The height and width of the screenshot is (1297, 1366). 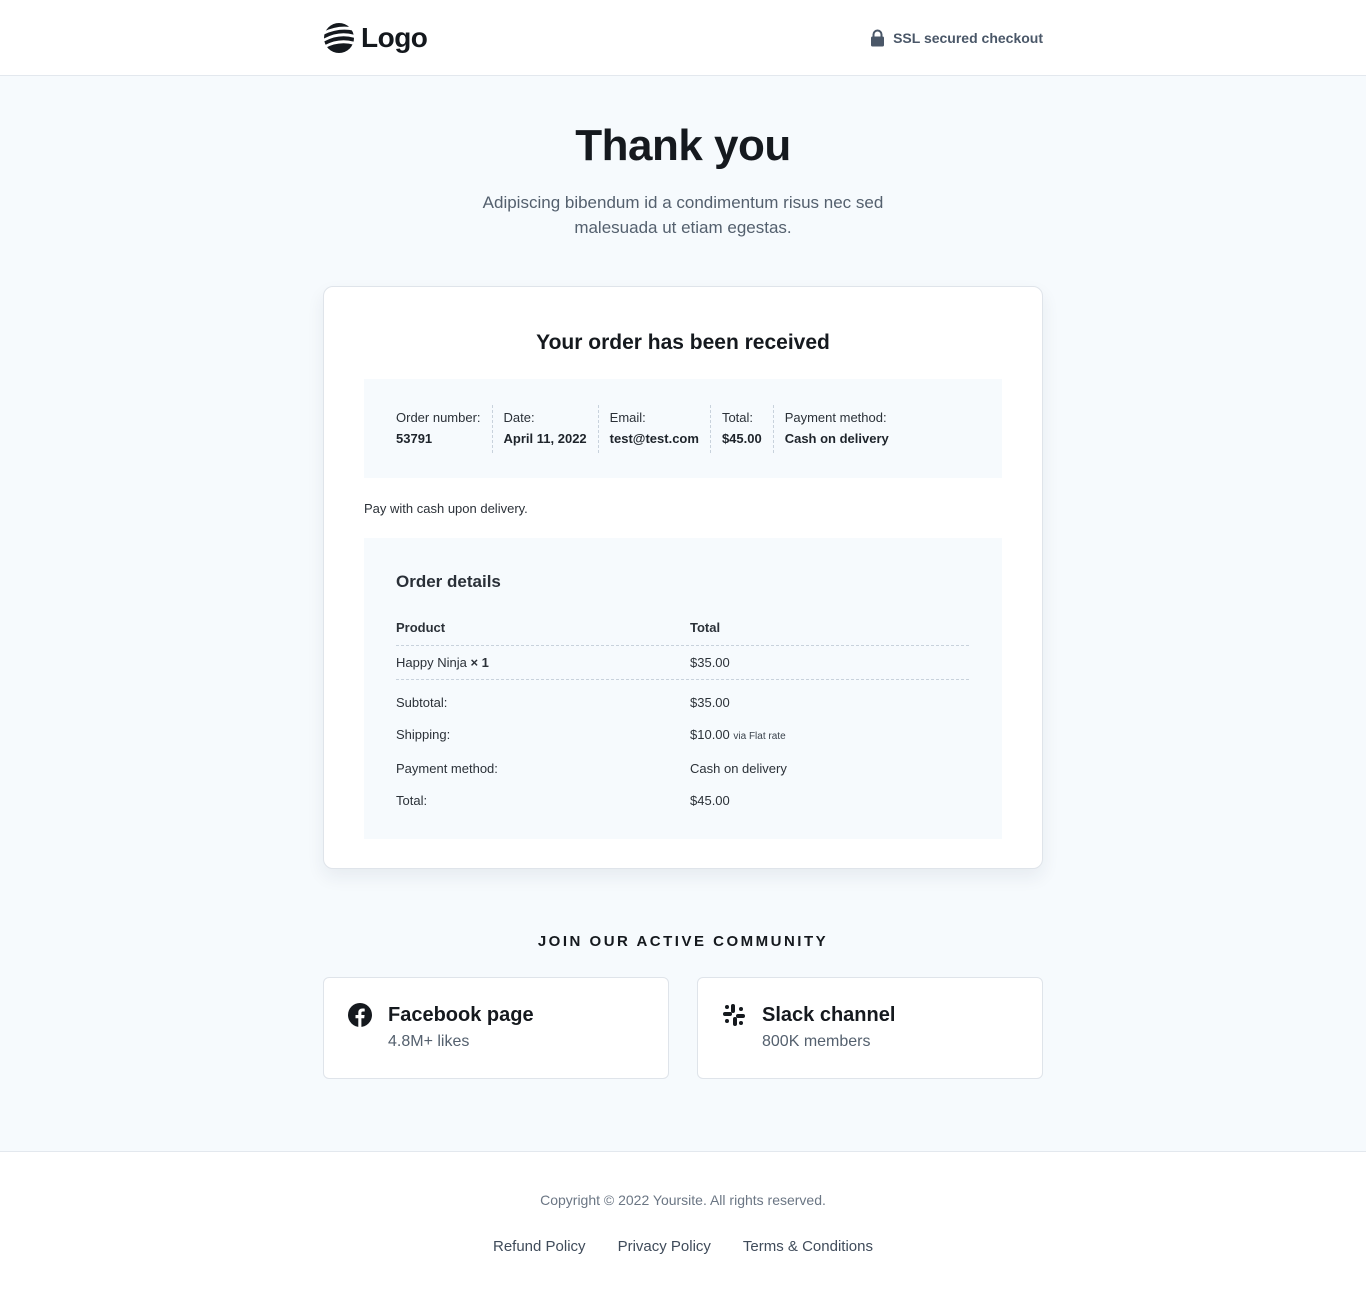 What do you see at coordinates (878, 38) in the screenshot?
I see `lock-icon` at bounding box center [878, 38].